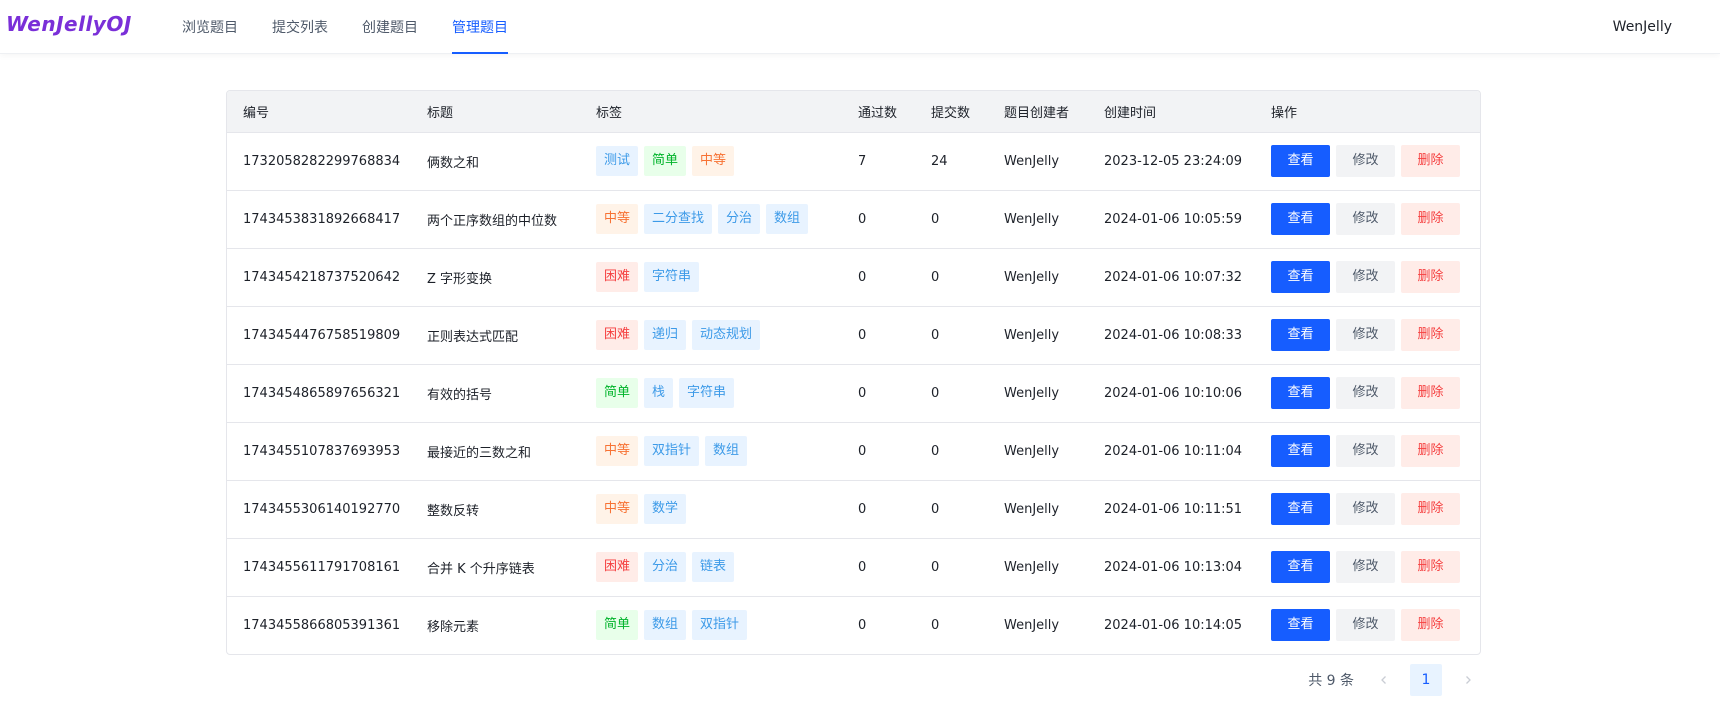 The height and width of the screenshot is (713, 1720). I want to click on created-time: 2024-01-06 10:11:51, so click(1171, 509).